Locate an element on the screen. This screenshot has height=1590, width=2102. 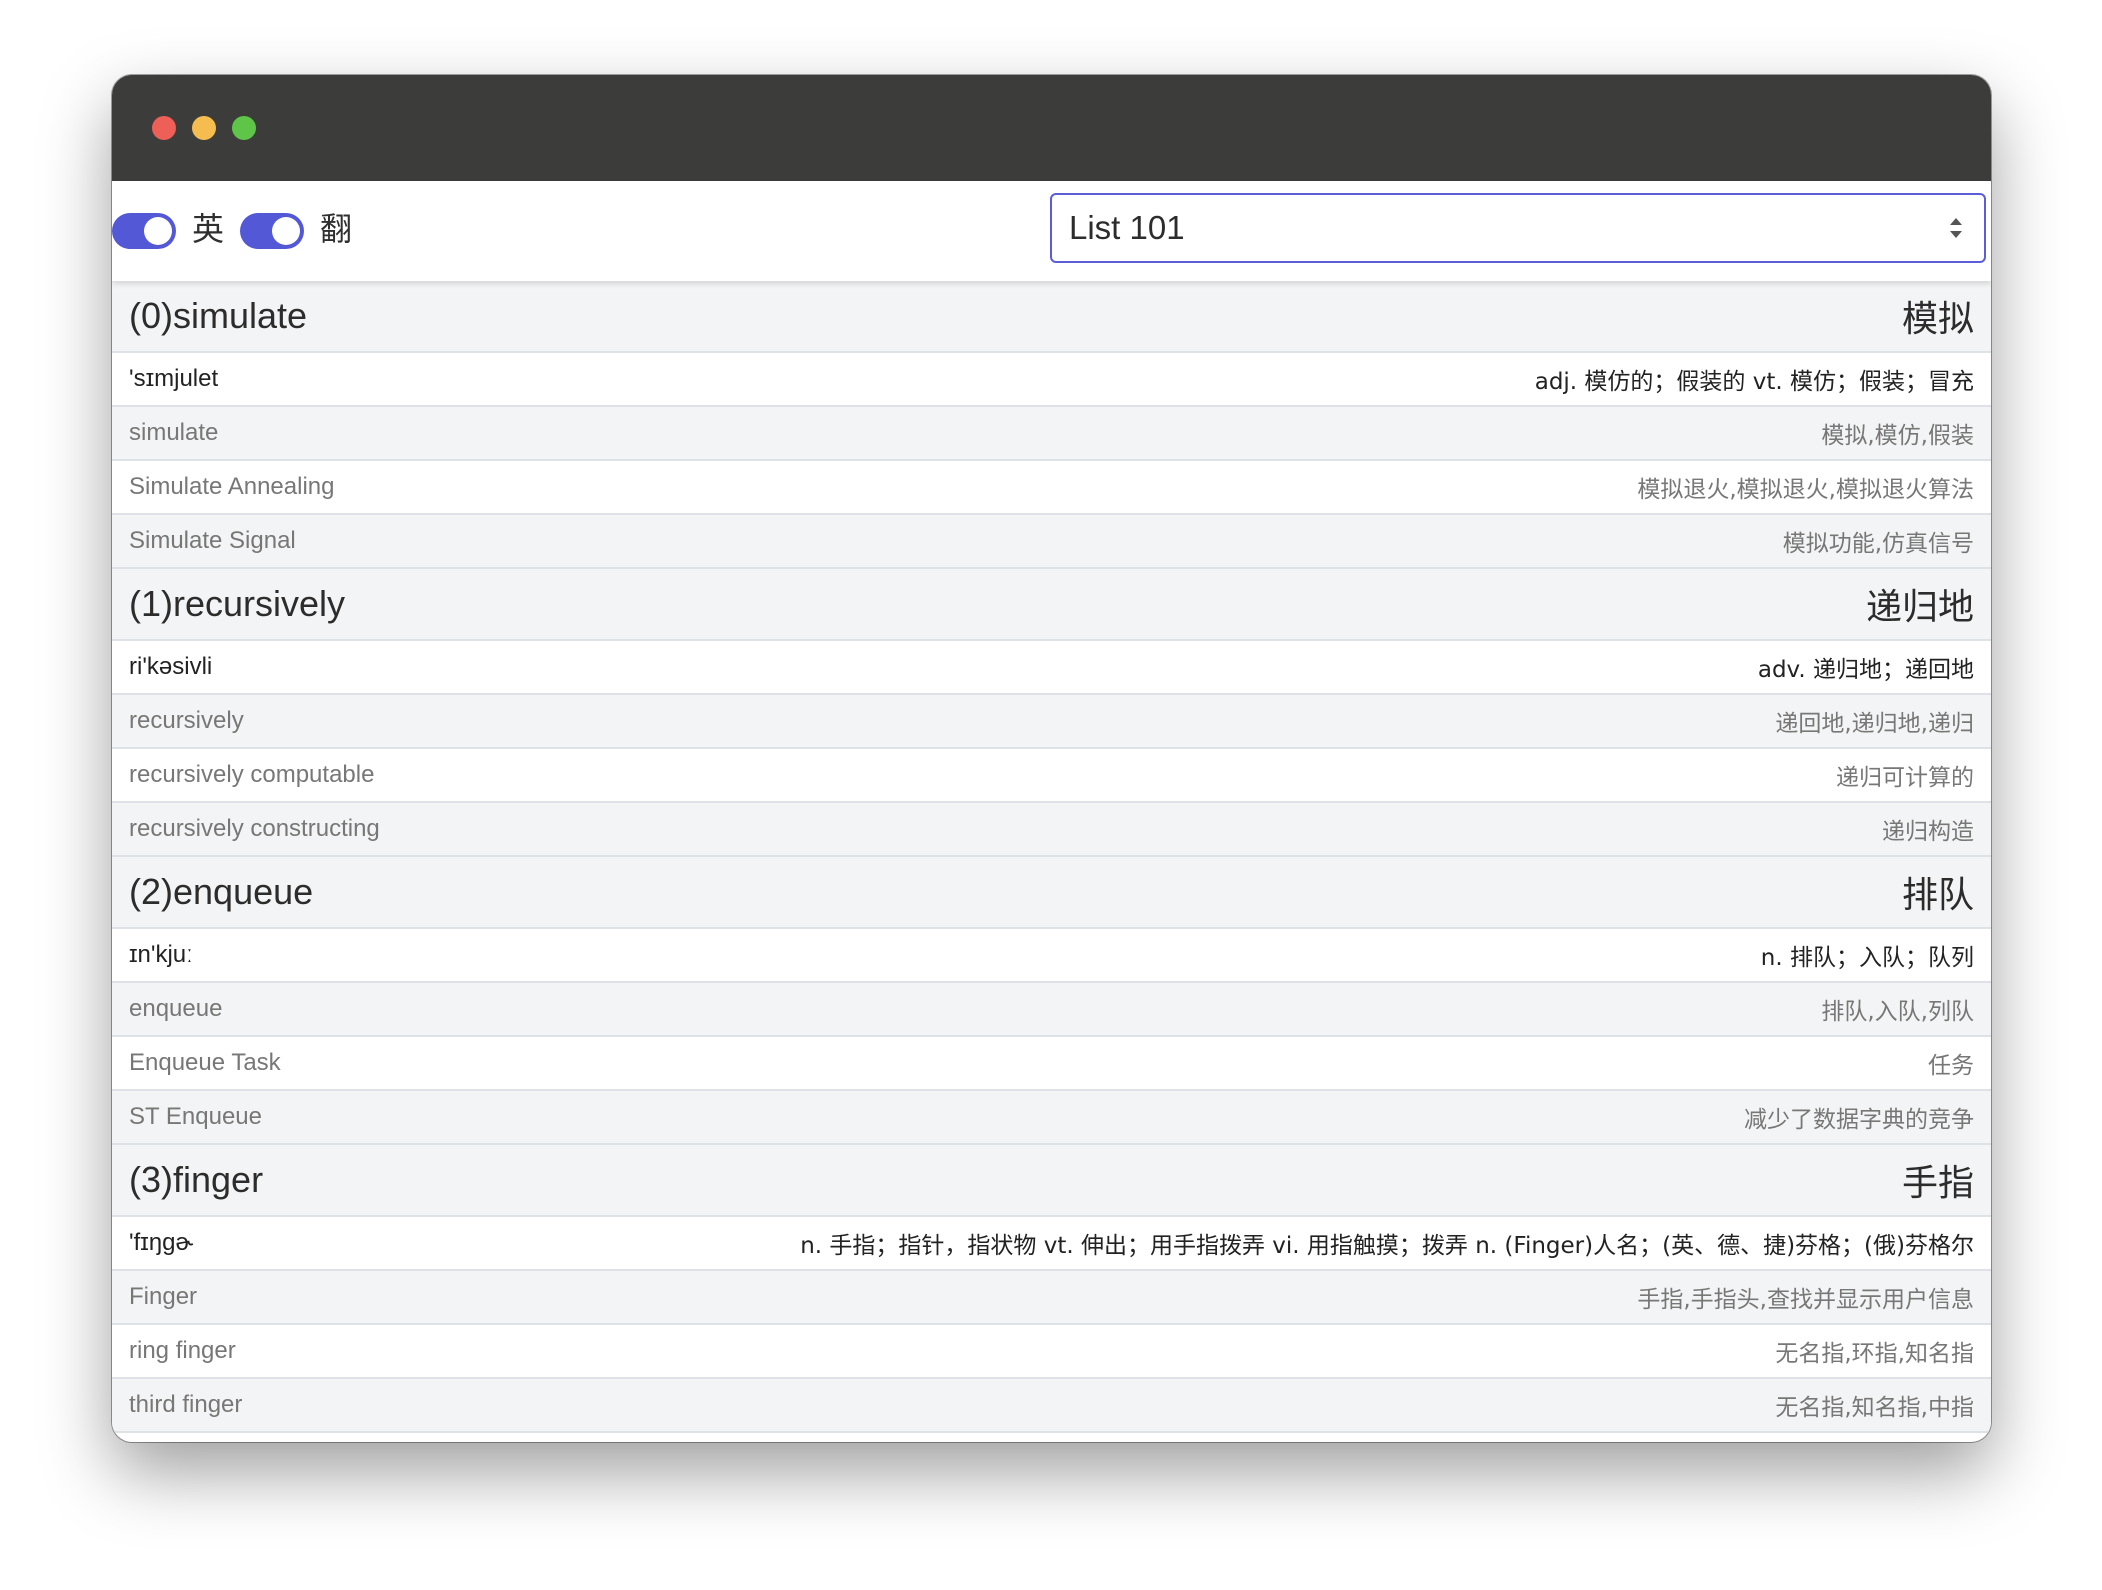
word-meaning: 模拟 is located at coordinates (1937, 319).